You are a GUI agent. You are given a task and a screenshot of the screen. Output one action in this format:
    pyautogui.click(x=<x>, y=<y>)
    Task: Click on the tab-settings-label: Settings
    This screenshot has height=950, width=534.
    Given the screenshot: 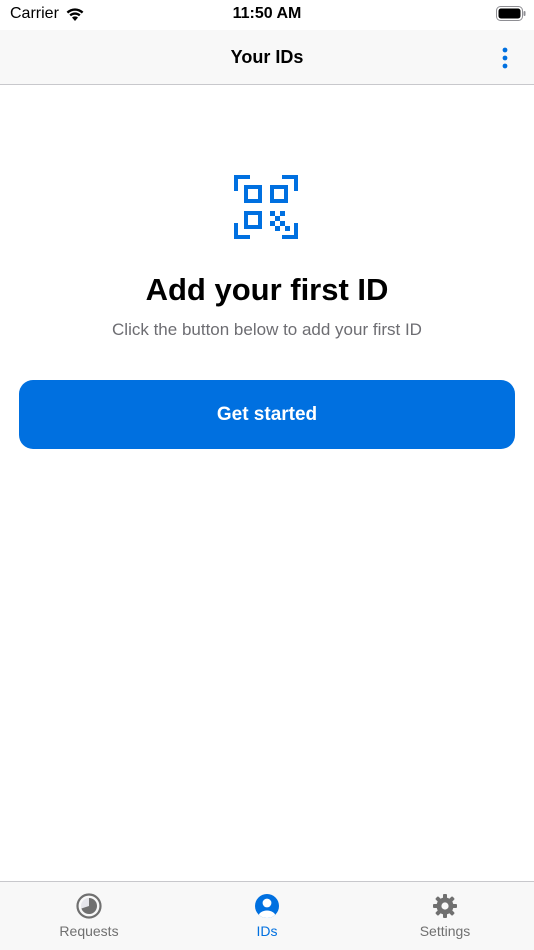 What is the action you would take?
    pyautogui.click(x=445, y=931)
    